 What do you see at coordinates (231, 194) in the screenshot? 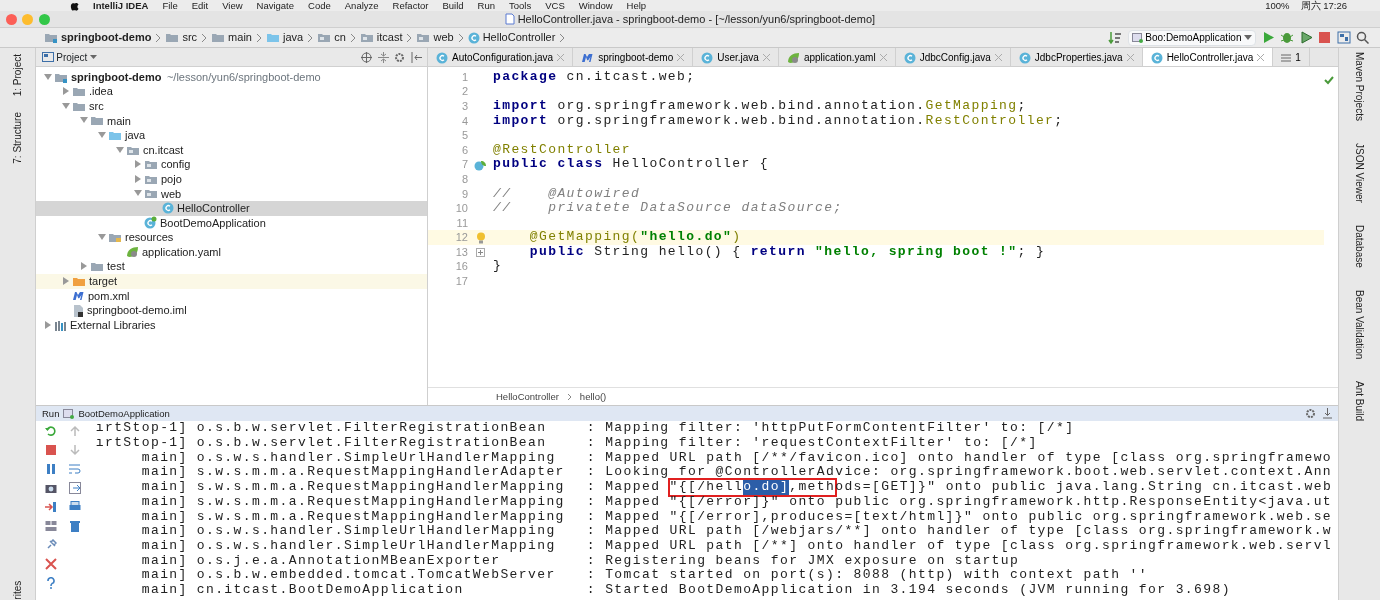
I see `tree-item: web` at bounding box center [231, 194].